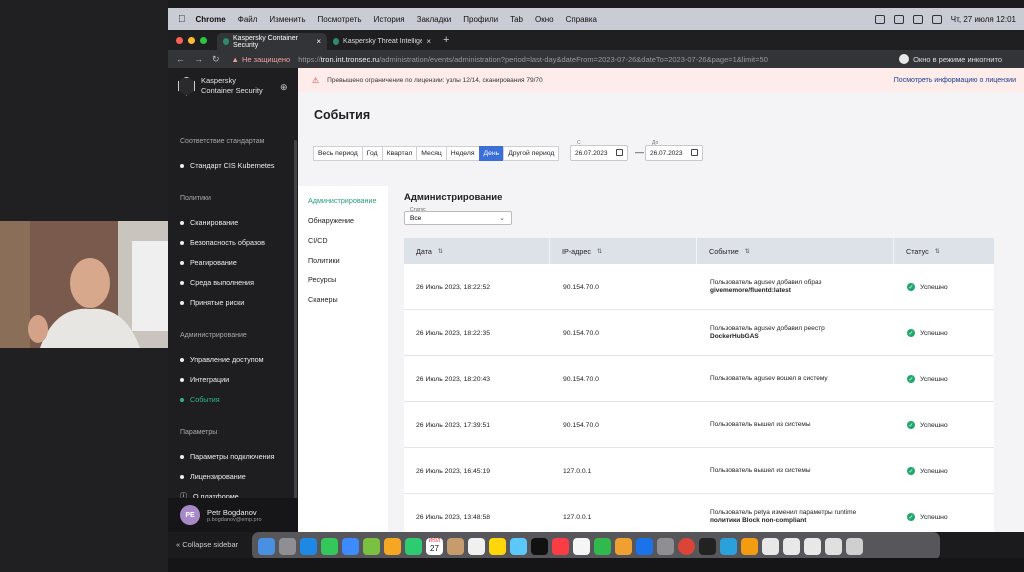 This screenshot has width=1024, height=572. Describe the element at coordinates (212, 302) in the screenshot. I see `sidebar-item-accepted-risks: Принятые риски` at that location.